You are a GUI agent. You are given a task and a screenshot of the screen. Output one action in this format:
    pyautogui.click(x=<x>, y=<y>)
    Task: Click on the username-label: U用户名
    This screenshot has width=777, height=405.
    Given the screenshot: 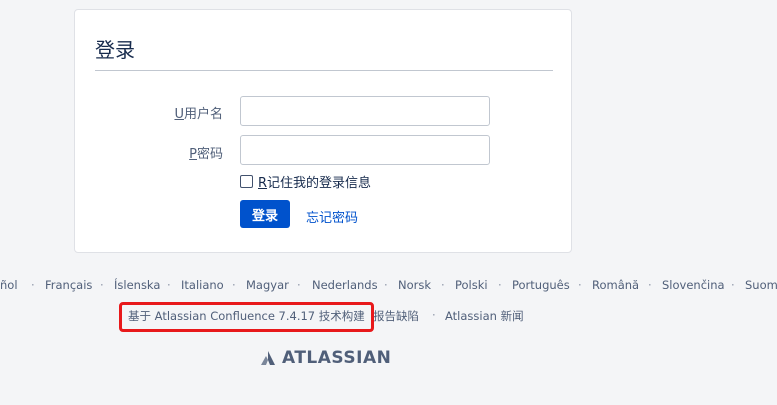 What is the action you would take?
    pyautogui.click(x=198, y=112)
    